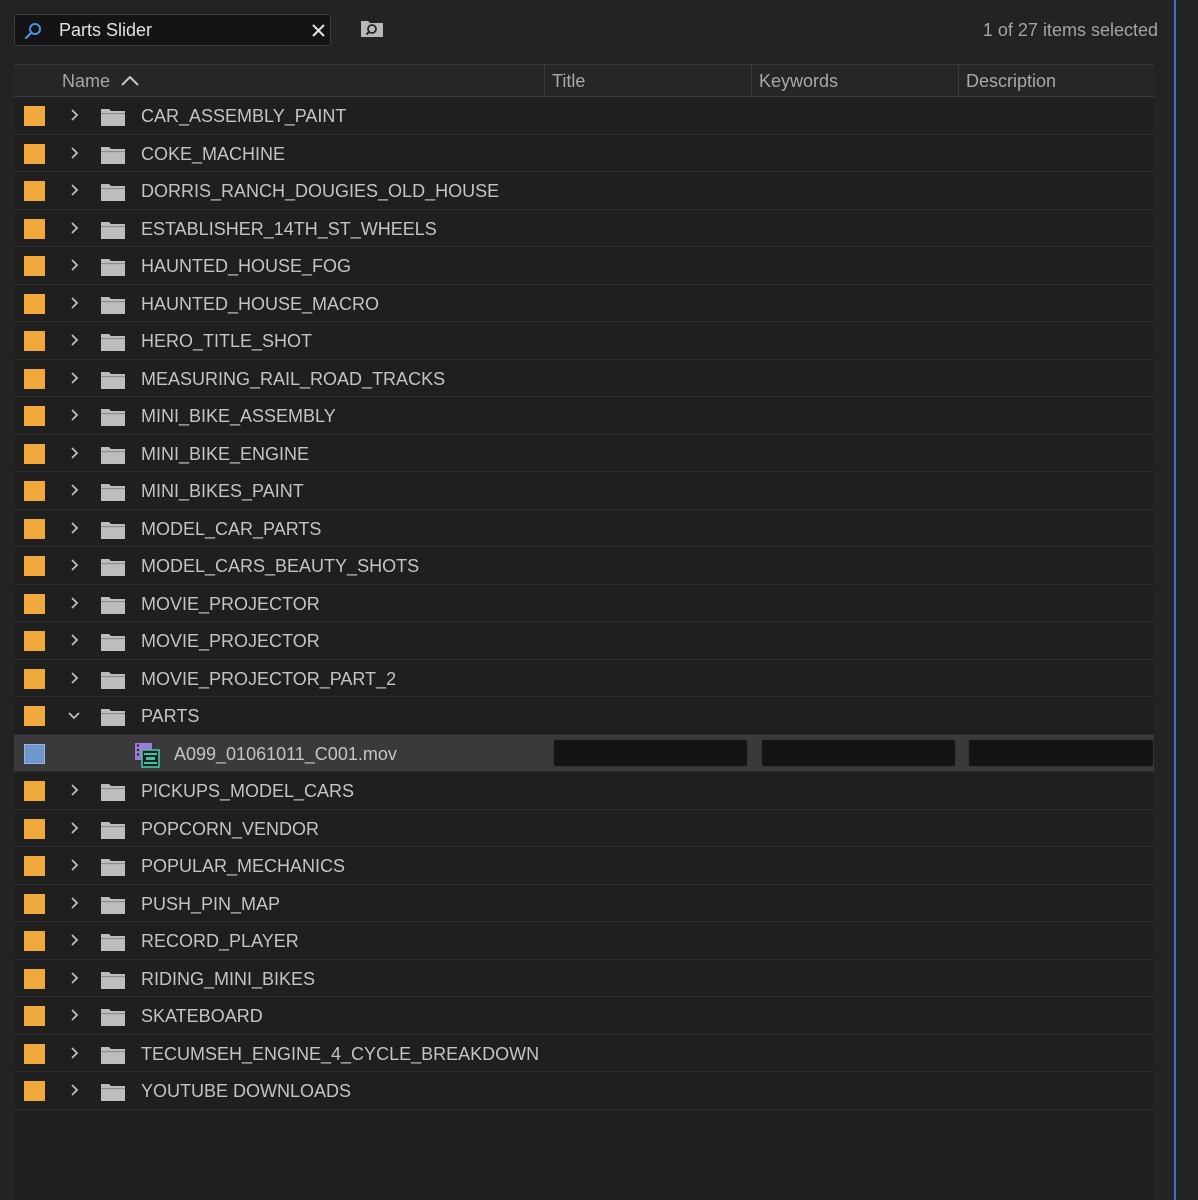 The width and height of the screenshot is (1198, 1200). Describe the element at coordinates (231, 529) in the screenshot. I see `bin-name: MODEL_CAR_PARTS` at that location.